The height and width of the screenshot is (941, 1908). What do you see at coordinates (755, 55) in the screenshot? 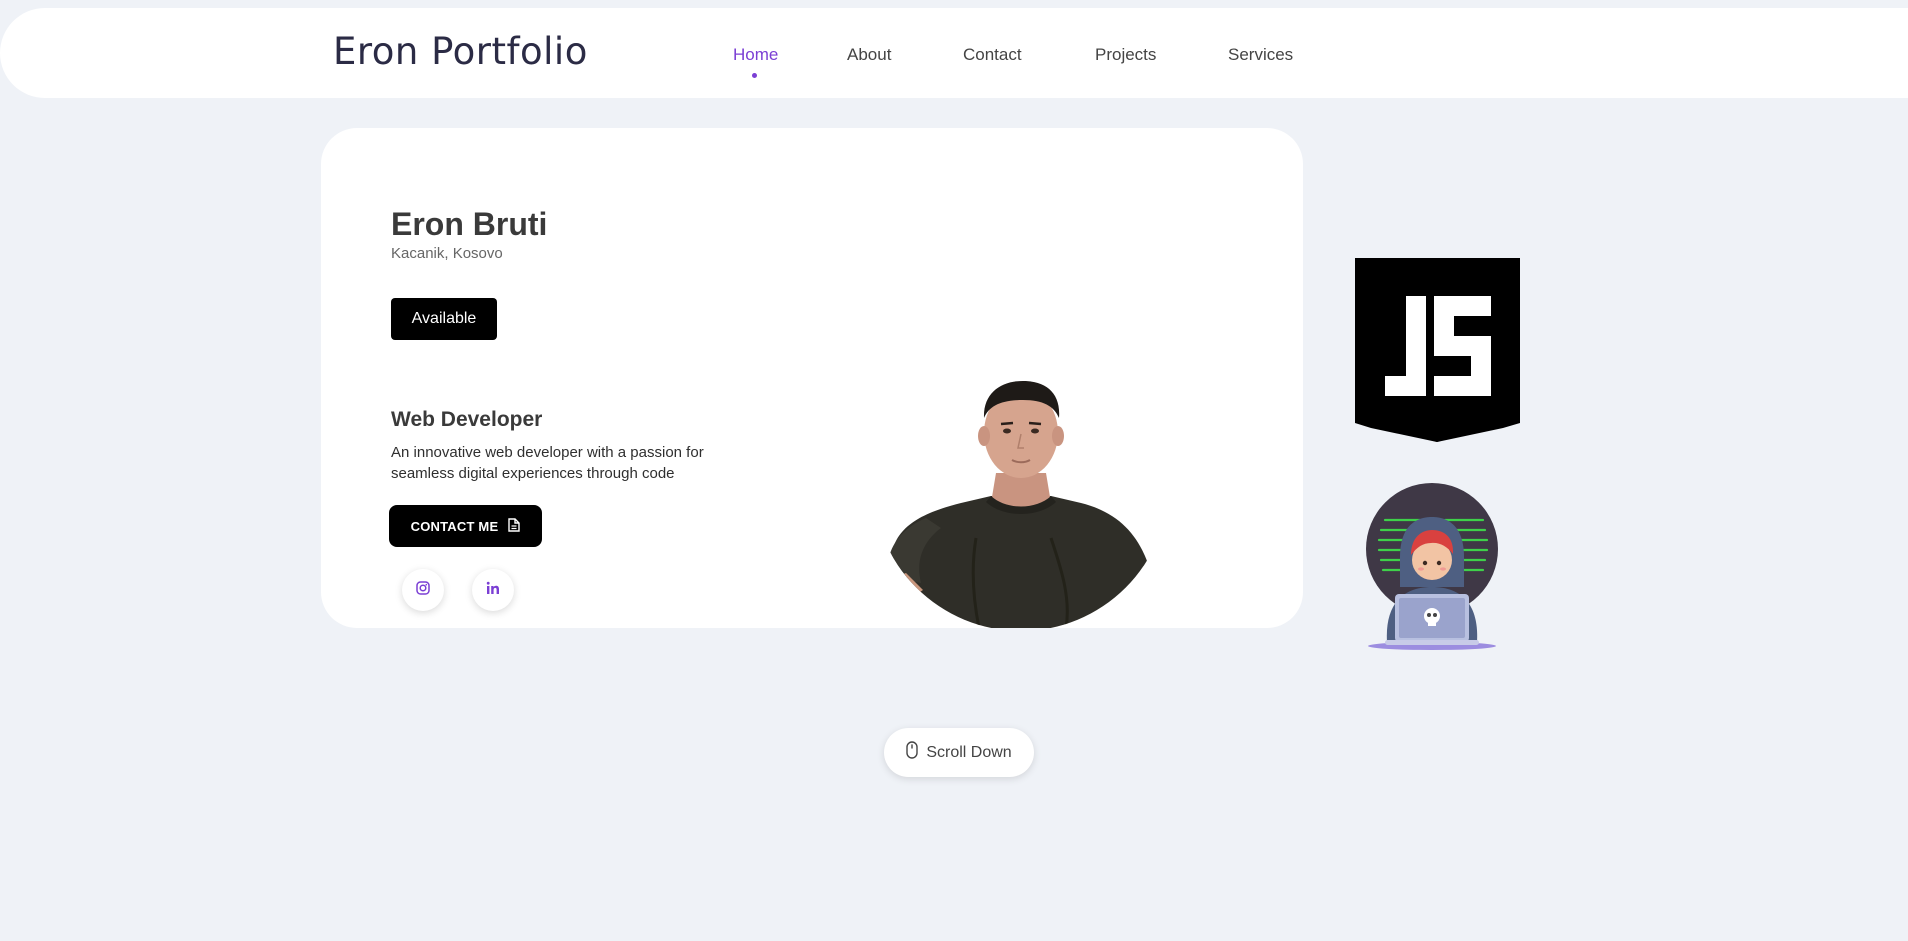
I see `nav-home: Home` at bounding box center [755, 55].